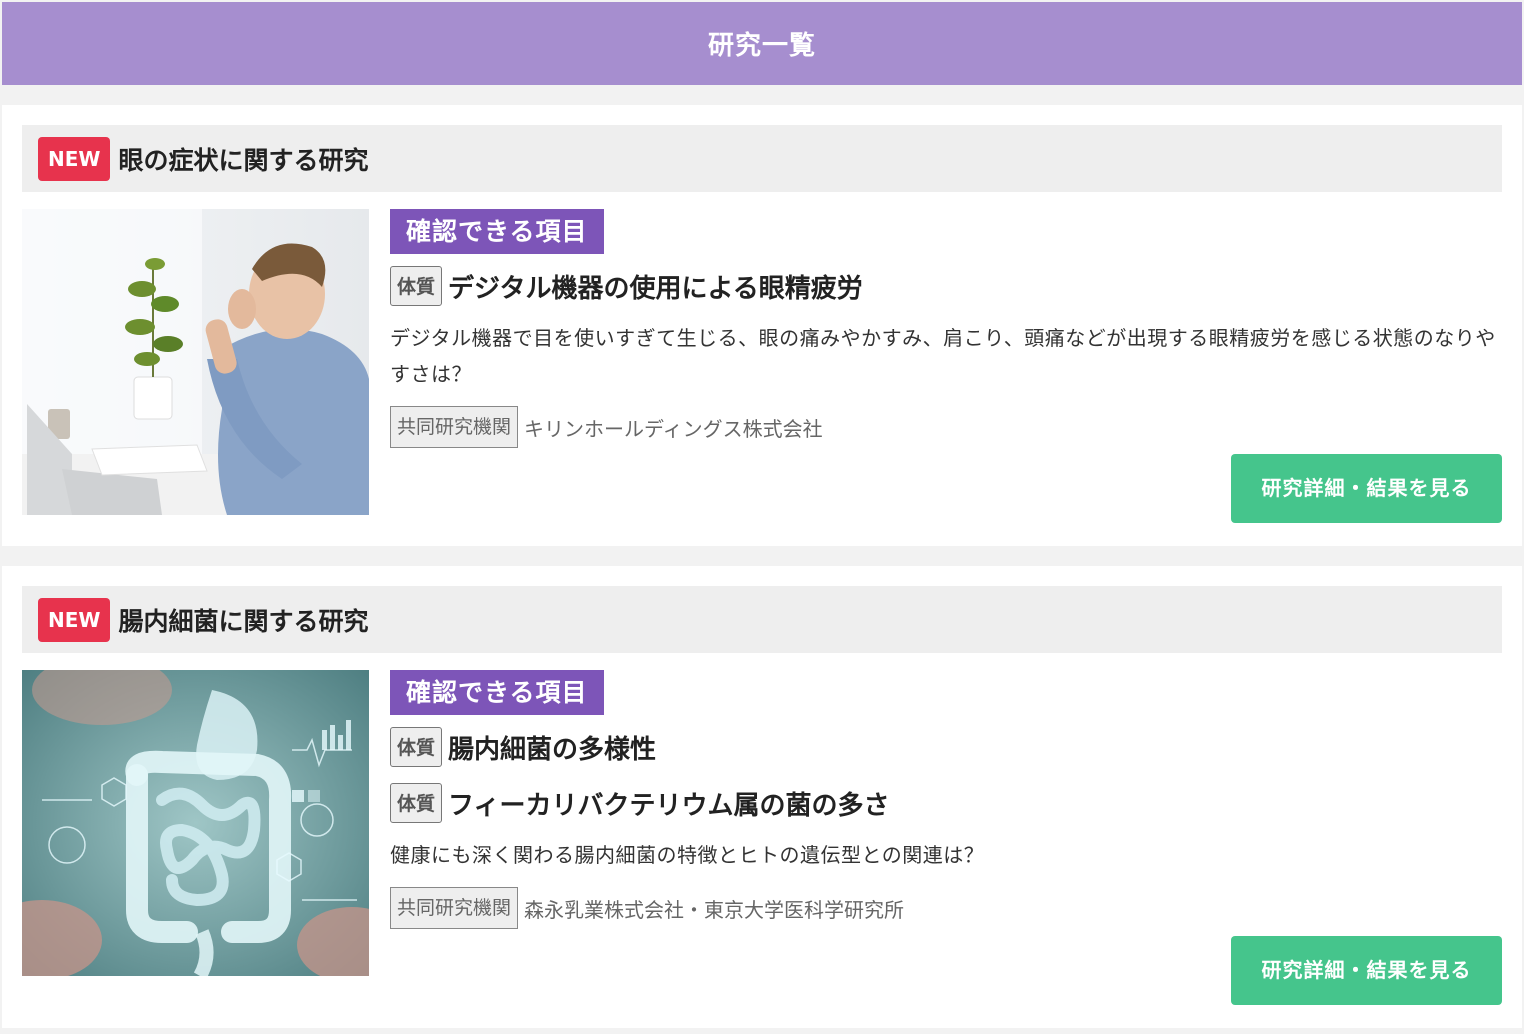 The width and height of the screenshot is (1524, 1034). What do you see at coordinates (195, 362) in the screenshot?
I see `man-with-eye-strain-photo` at bounding box center [195, 362].